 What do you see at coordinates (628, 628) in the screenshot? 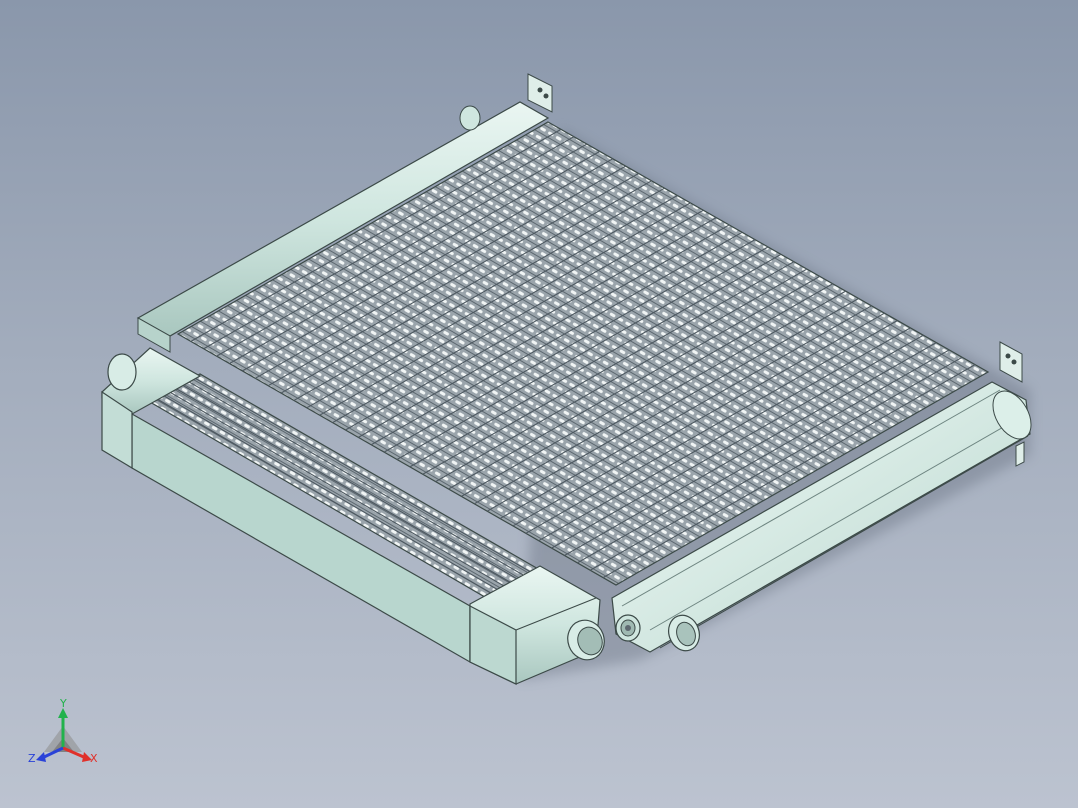
I see `drain-fitting` at bounding box center [628, 628].